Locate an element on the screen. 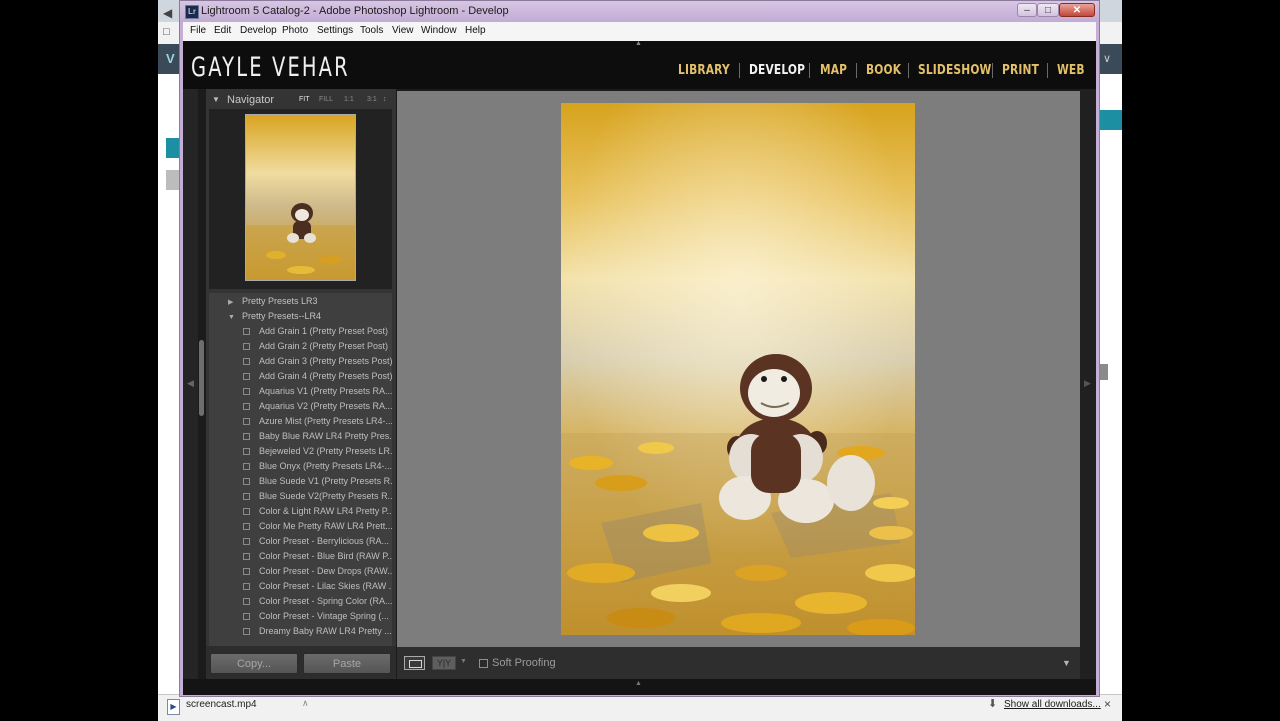 The width and height of the screenshot is (1280, 721). download-item: screencast.mp4 is located at coordinates (221, 704).